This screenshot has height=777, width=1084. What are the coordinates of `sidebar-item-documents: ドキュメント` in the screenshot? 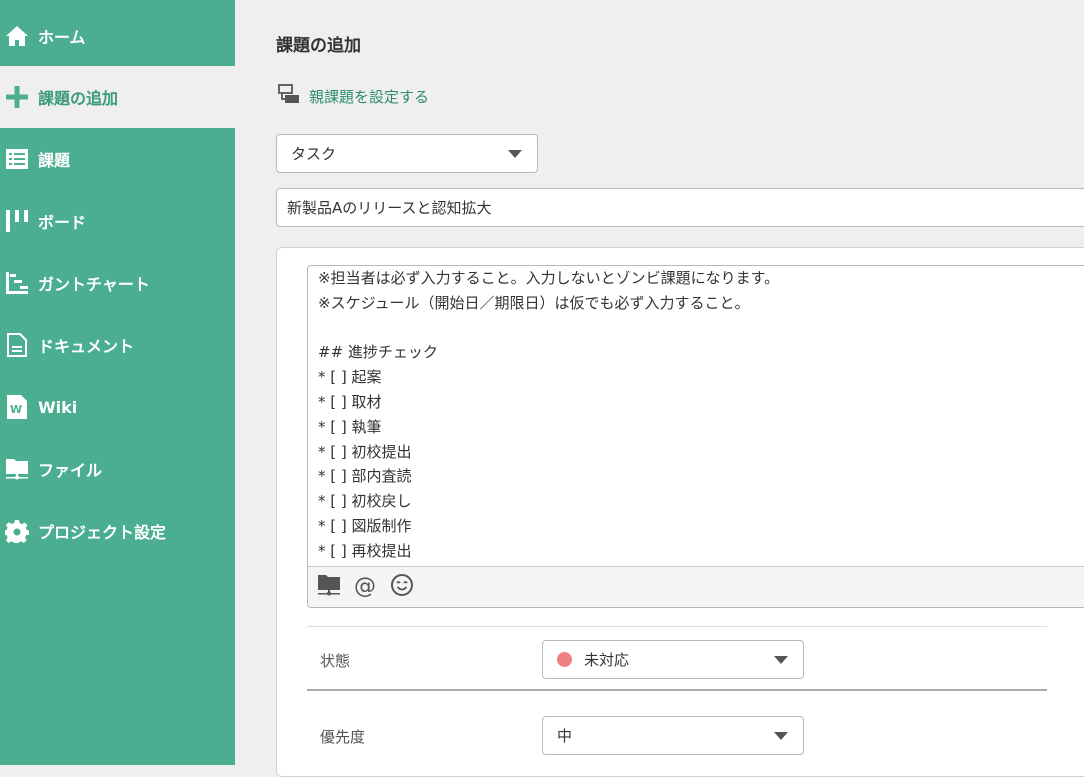 It's located at (117, 345).